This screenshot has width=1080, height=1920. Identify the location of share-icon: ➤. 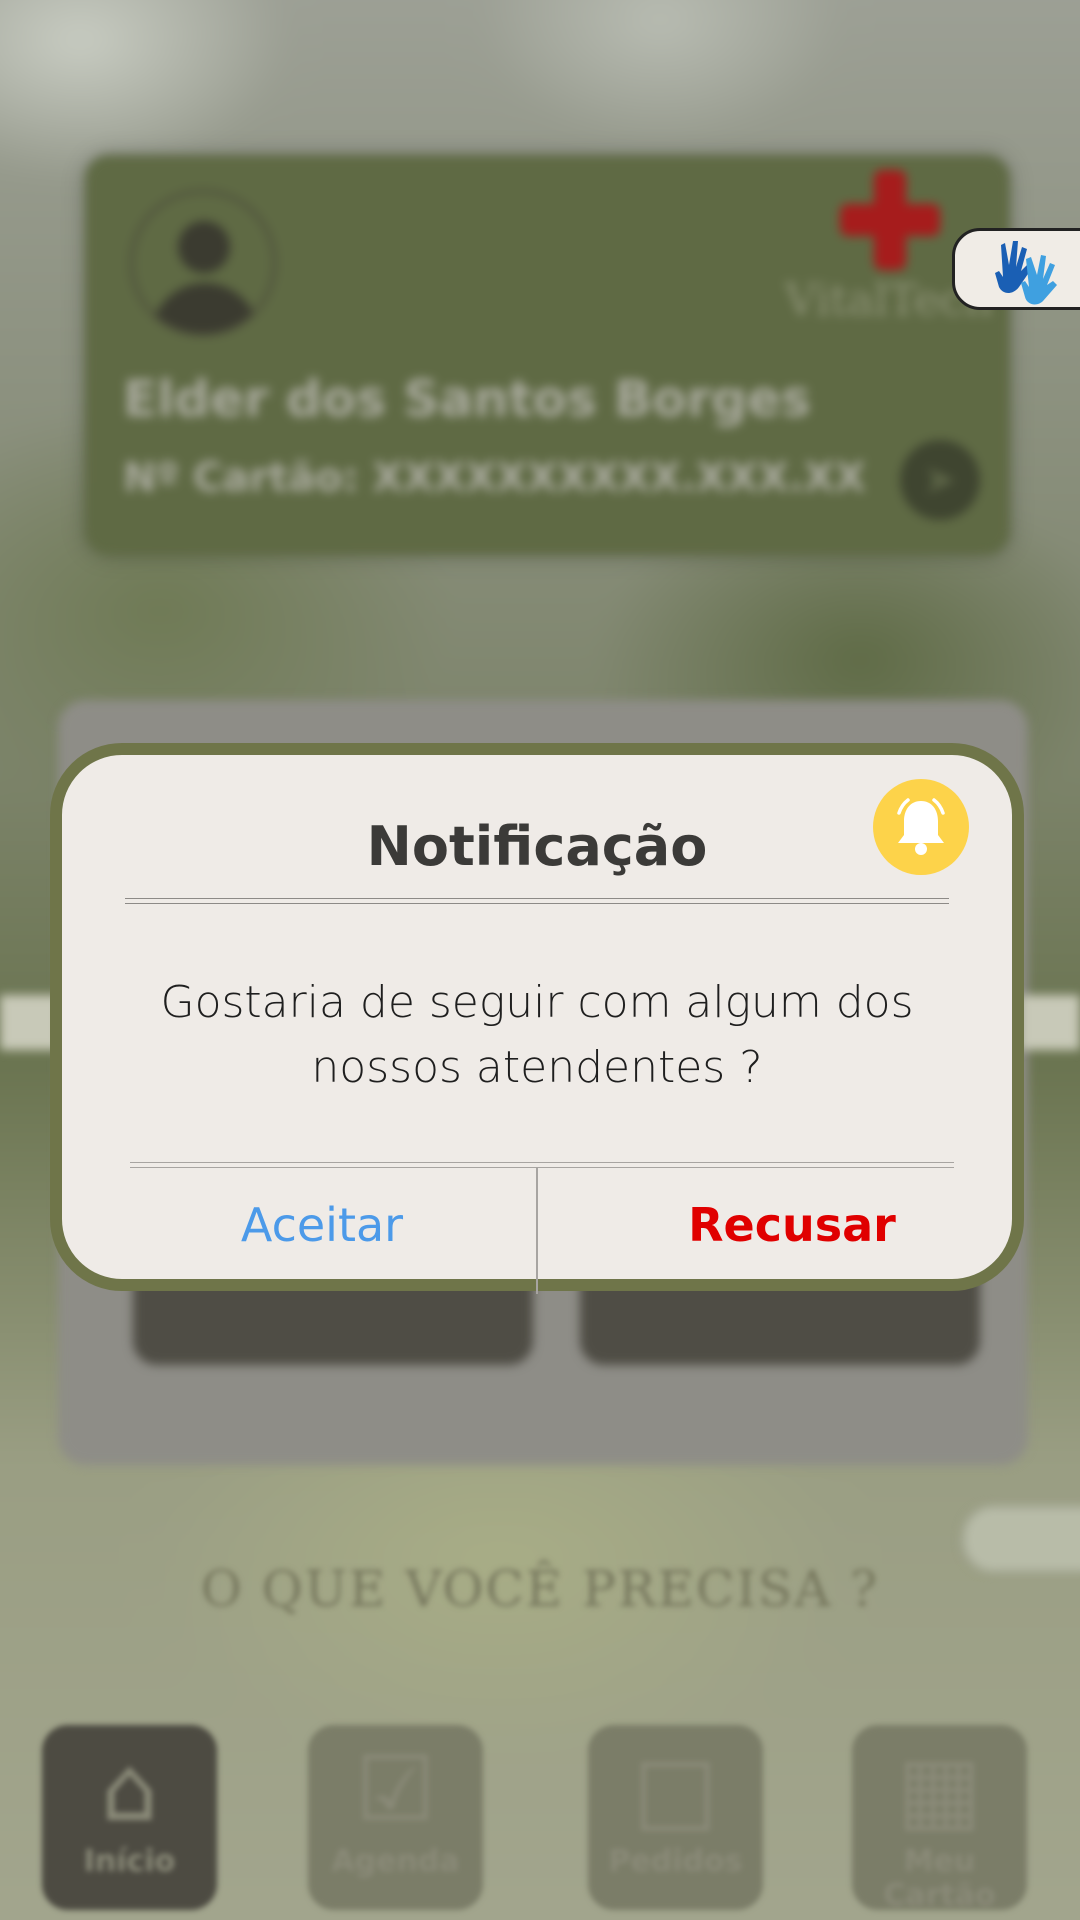
(940, 480).